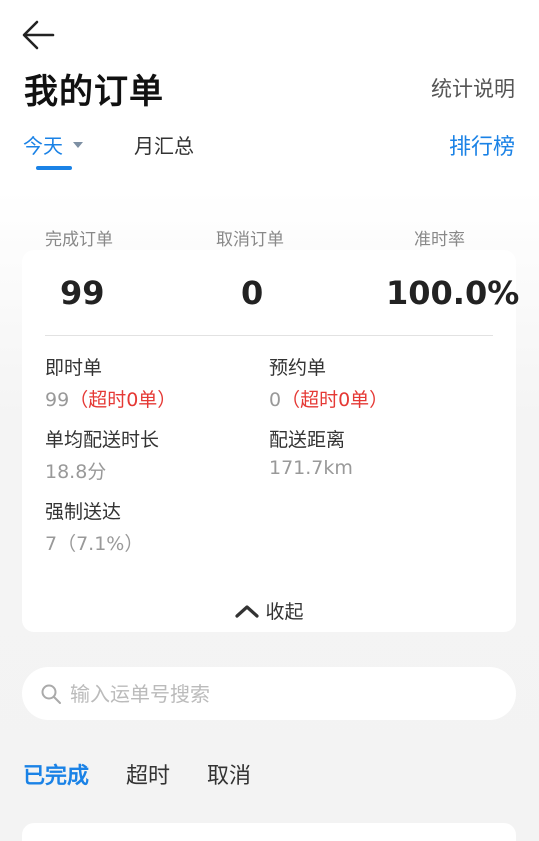 The height and width of the screenshot is (841, 539). I want to click on instant-orders-value: 99（超时0单）, so click(111, 400).